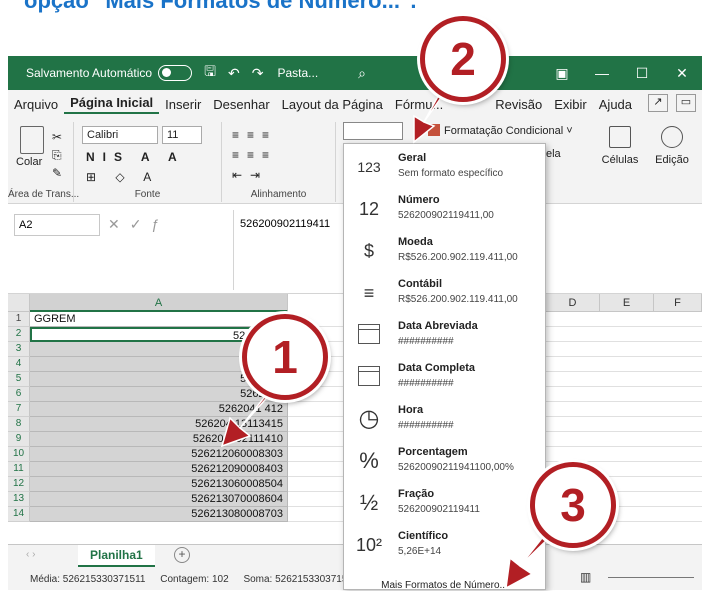 This screenshot has width=702, height=591. I want to click on number-12-icon: 12, so click(369, 209).